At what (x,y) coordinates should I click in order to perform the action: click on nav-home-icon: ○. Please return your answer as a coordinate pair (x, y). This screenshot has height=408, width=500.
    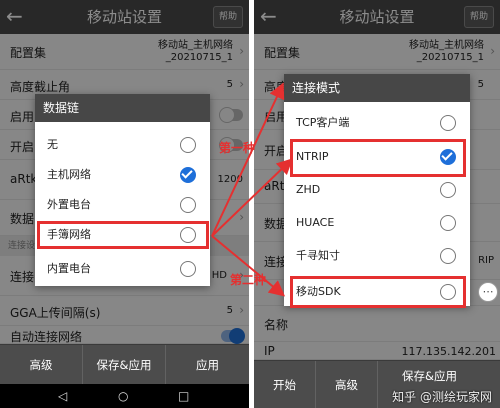
    Looking at the image, I should click on (123, 396).